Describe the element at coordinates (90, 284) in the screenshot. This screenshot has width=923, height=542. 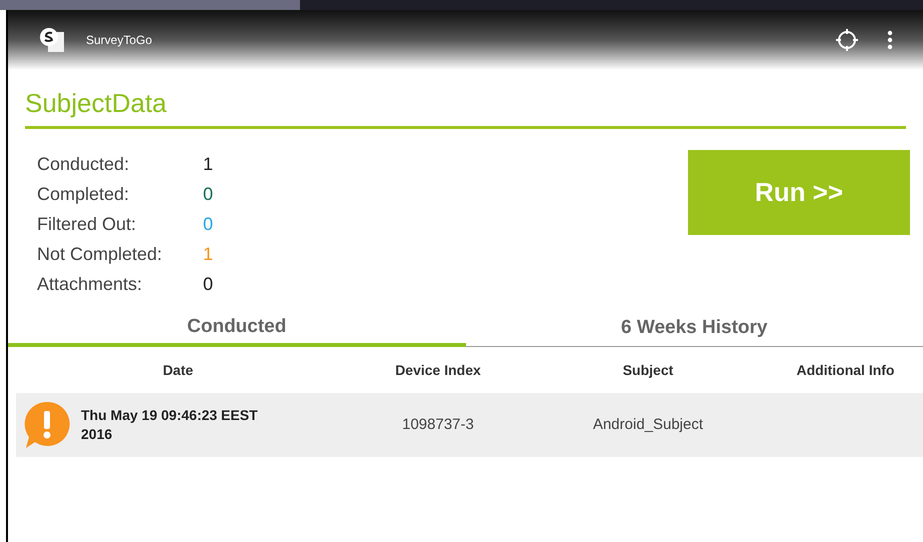
I see `stat-label: Attachments:` at that location.